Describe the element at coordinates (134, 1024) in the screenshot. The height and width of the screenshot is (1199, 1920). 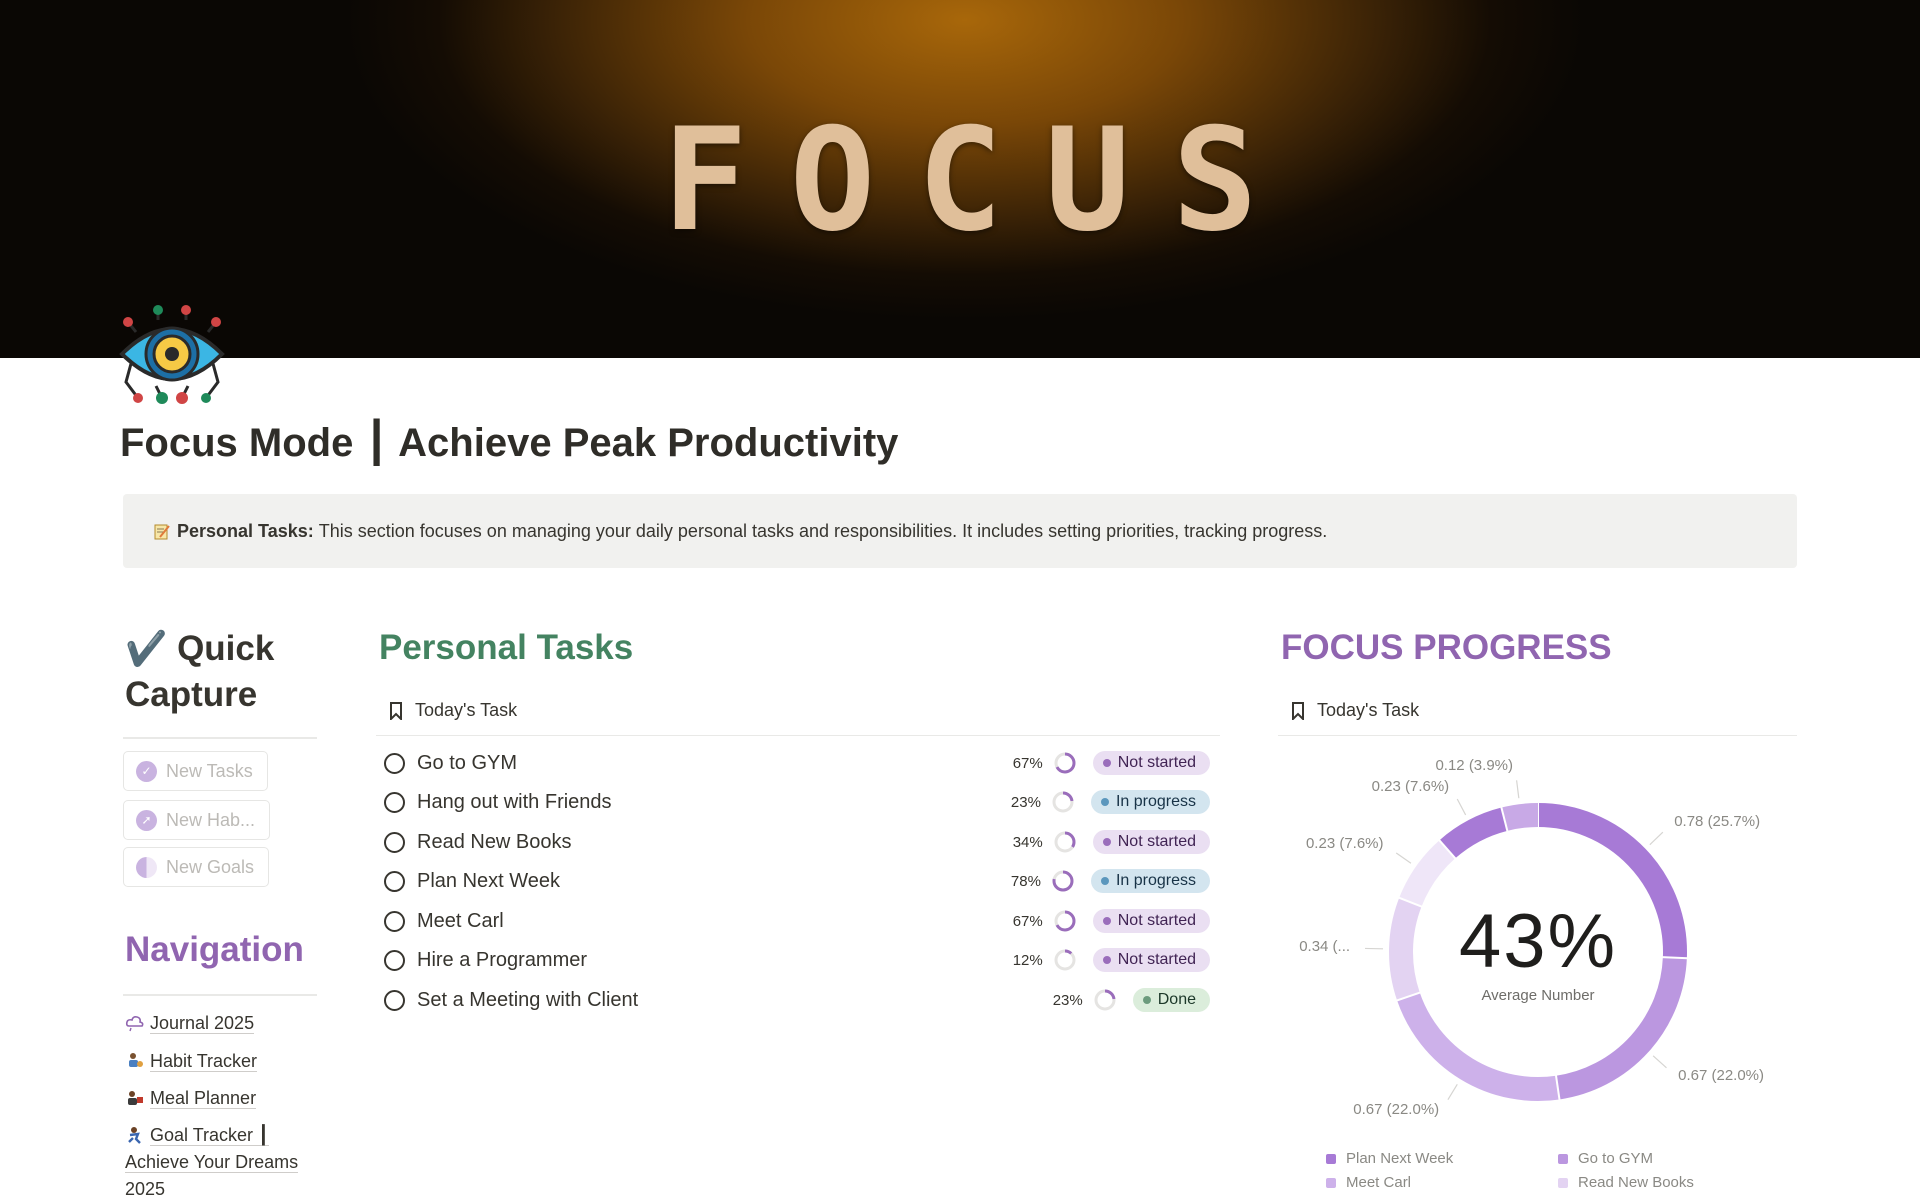
I see `cloud-icon` at that location.